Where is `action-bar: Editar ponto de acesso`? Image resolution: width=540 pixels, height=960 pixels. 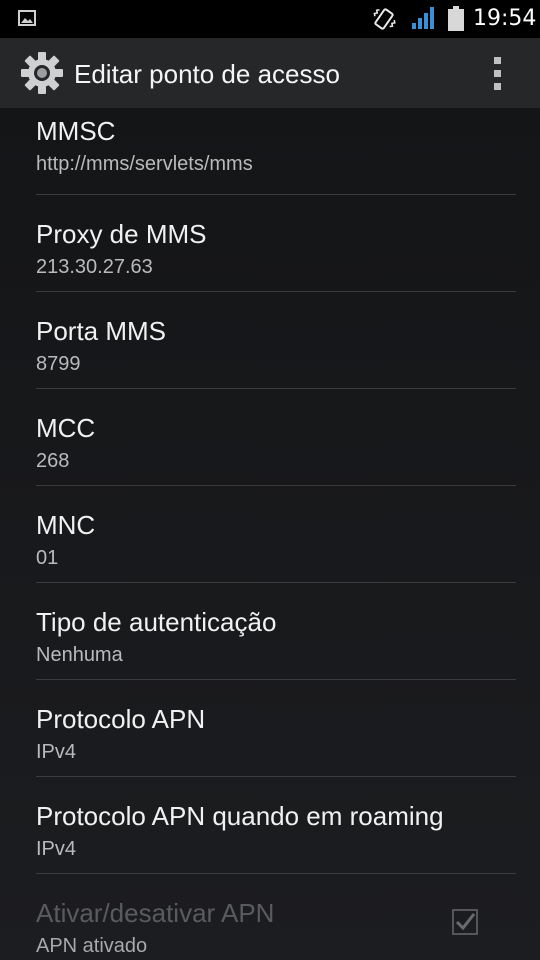 action-bar: Editar ponto de acesso is located at coordinates (270, 73).